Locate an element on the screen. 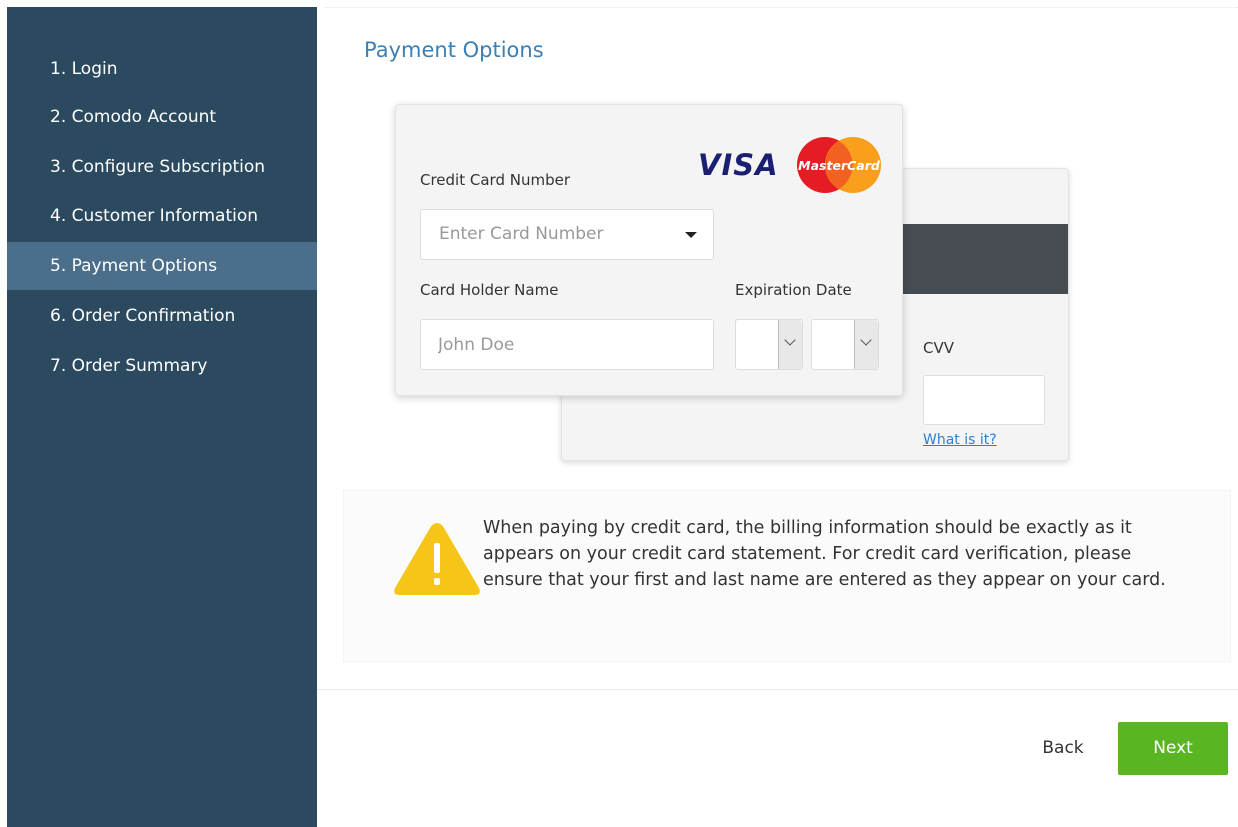  expiration-year-select is located at coordinates (845, 344).